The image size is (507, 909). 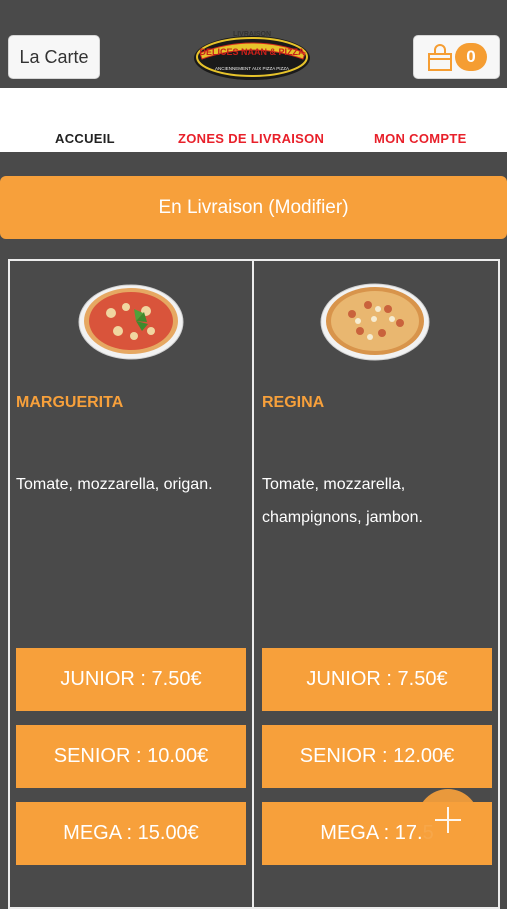 What do you see at coordinates (252, 68) in the screenshot?
I see `svg-text: ANCIENNEMENT AUX PIZZA PIZZA` at bounding box center [252, 68].